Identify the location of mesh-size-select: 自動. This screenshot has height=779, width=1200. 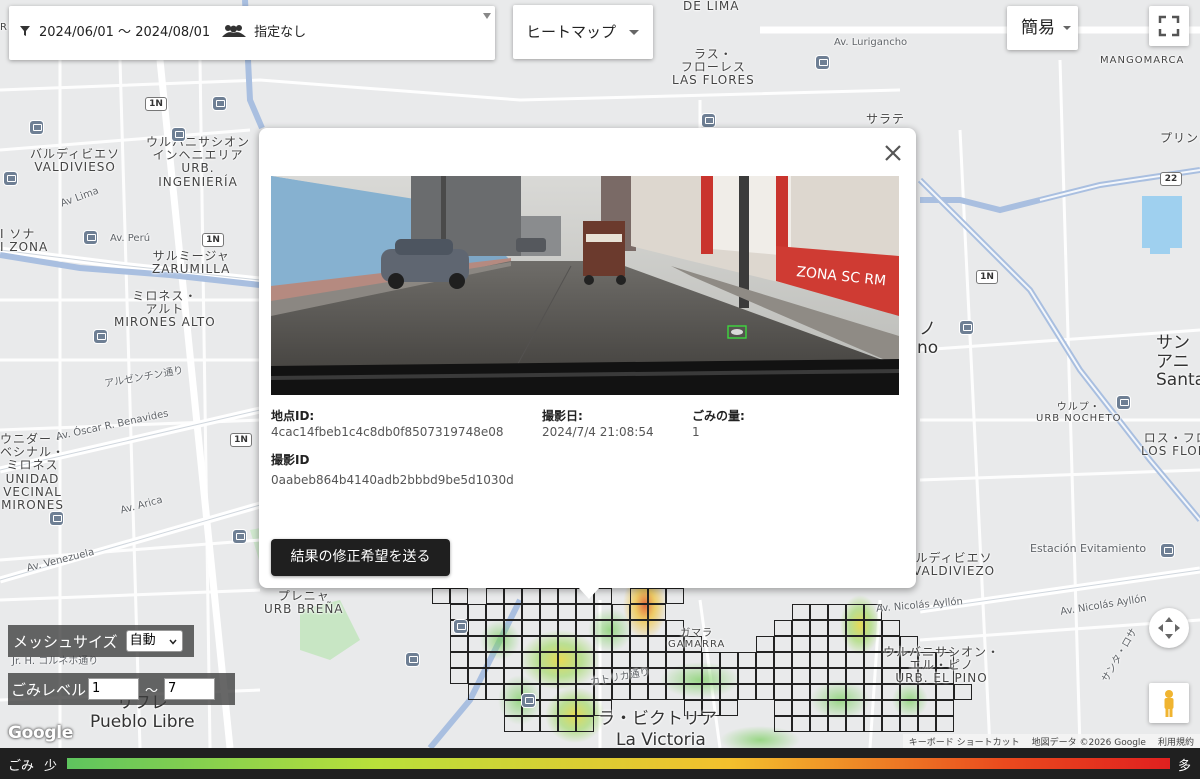
(154, 641).